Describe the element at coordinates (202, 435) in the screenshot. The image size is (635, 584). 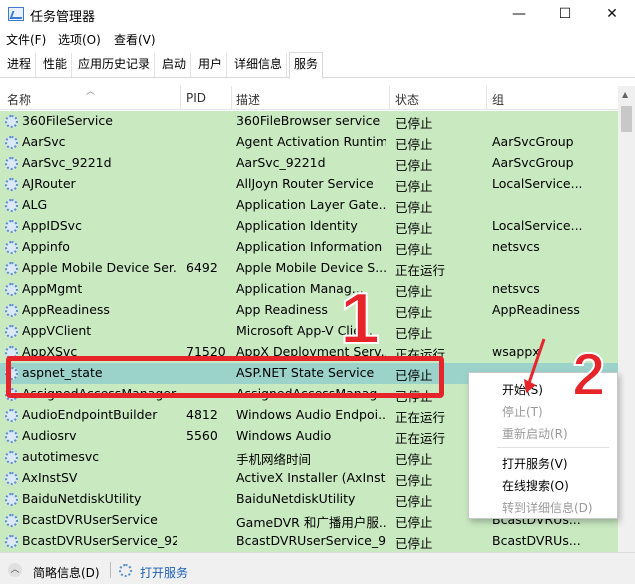
I see `service-pid: 5560` at that location.